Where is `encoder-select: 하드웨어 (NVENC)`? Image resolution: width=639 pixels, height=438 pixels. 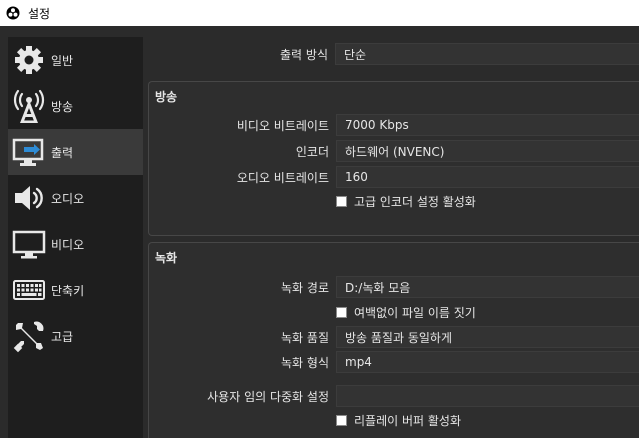
encoder-select: 하드웨어 (NVENC) is located at coordinates (487, 151).